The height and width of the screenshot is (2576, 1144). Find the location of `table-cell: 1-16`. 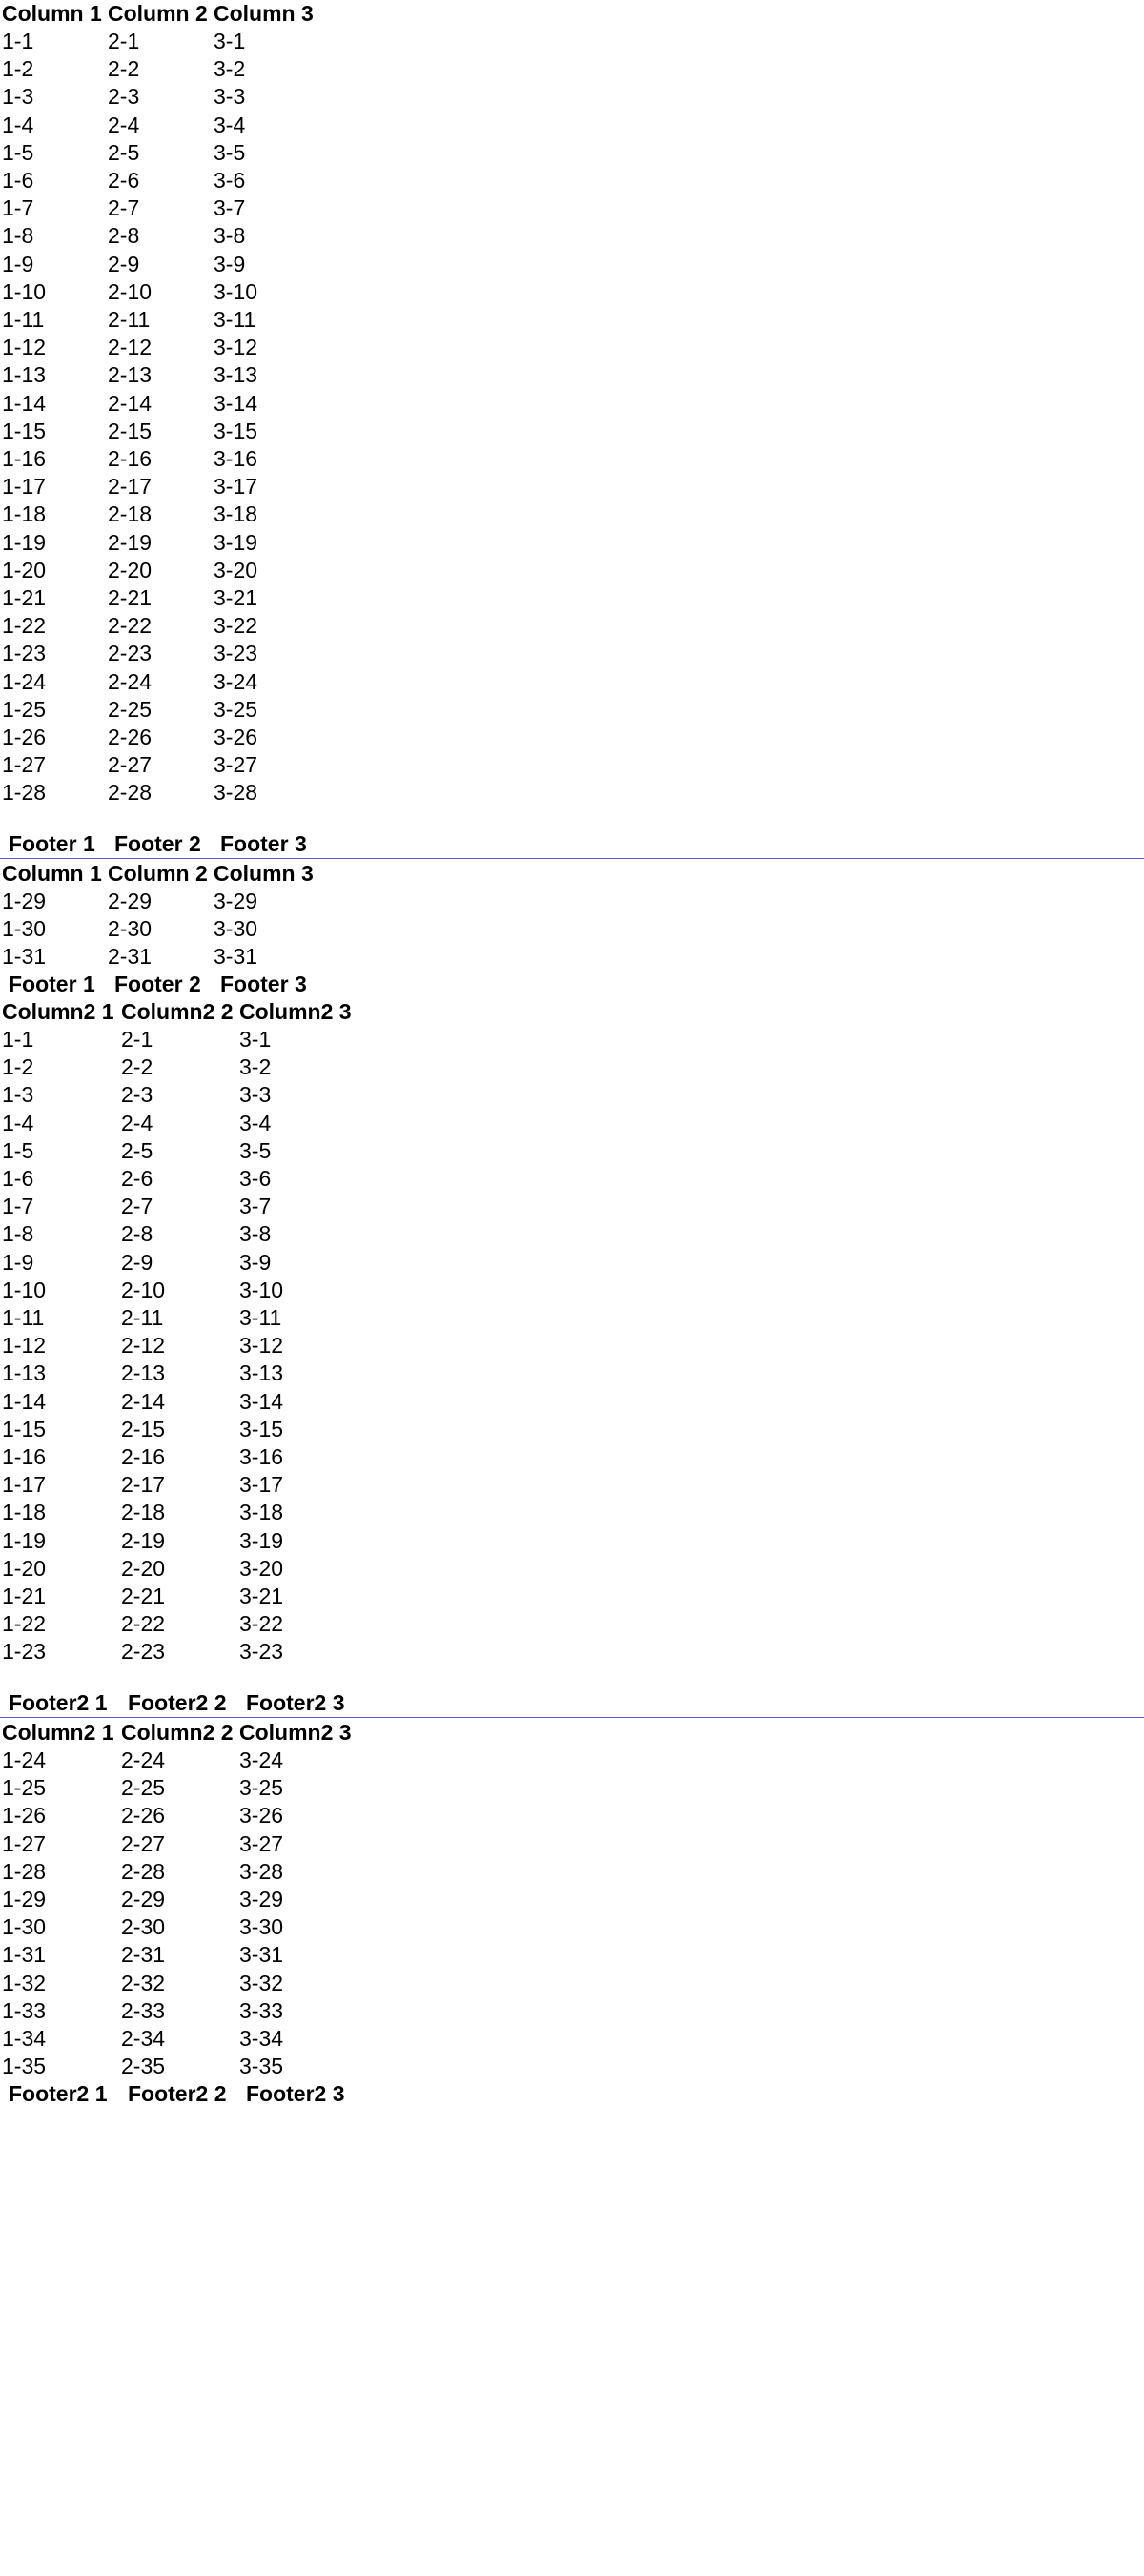

table-cell: 1-16 is located at coordinates (24, 459).